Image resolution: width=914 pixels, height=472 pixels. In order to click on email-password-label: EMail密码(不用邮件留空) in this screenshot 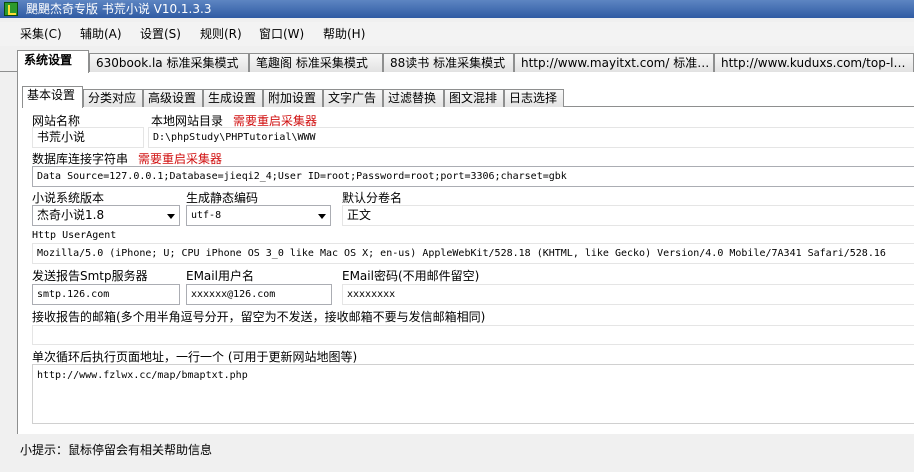, I will do `click(411, 276)`.